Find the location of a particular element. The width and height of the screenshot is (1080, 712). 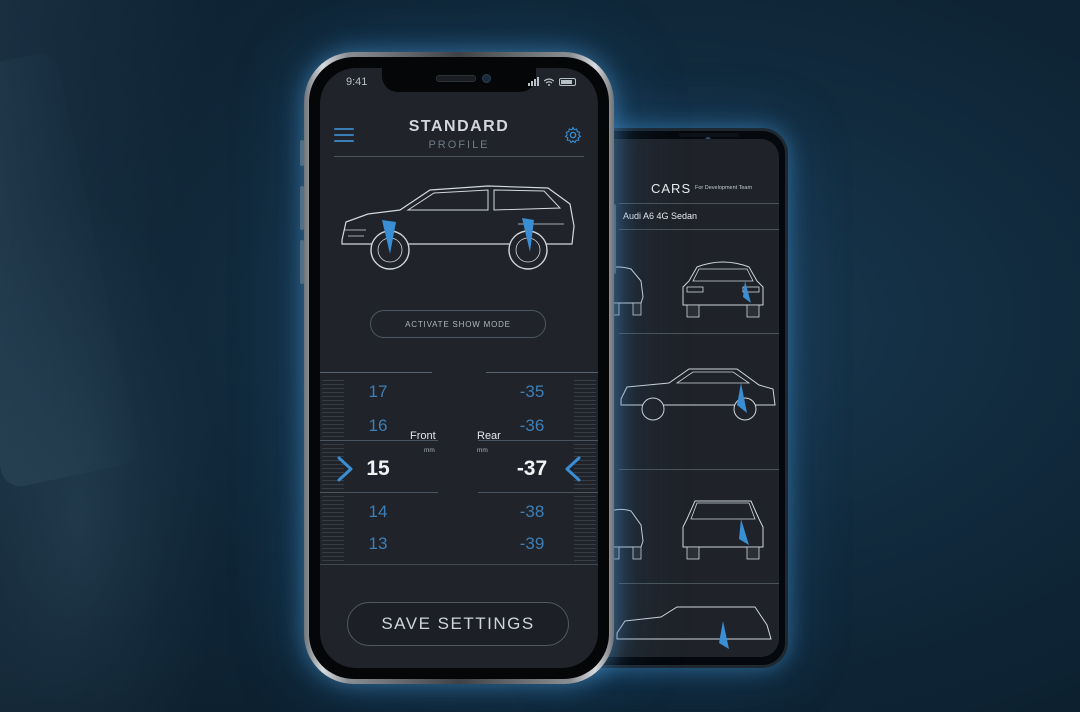

rear-value: -39 is located at coordinates (532, 544).